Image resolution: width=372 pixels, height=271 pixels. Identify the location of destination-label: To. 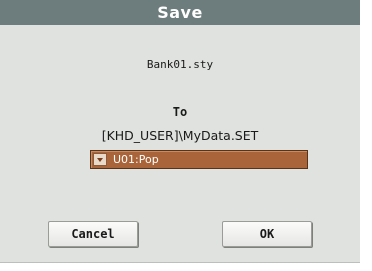
(180, 112).